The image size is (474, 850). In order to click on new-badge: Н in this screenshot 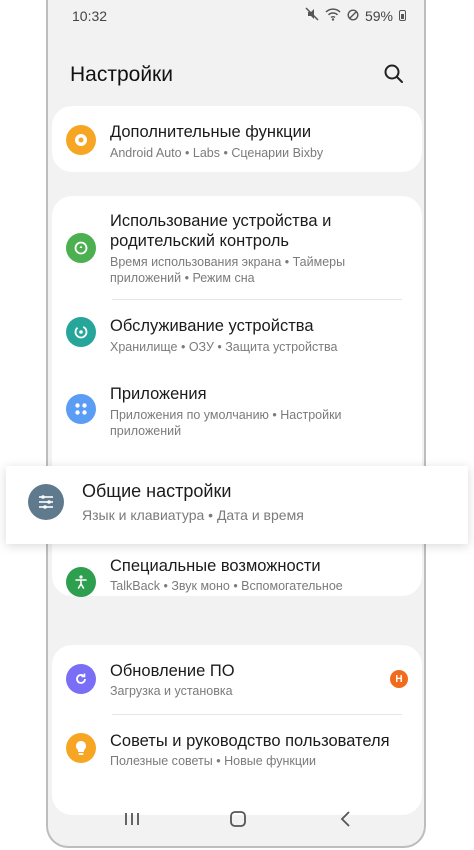, I will do `click(399, 679)`.